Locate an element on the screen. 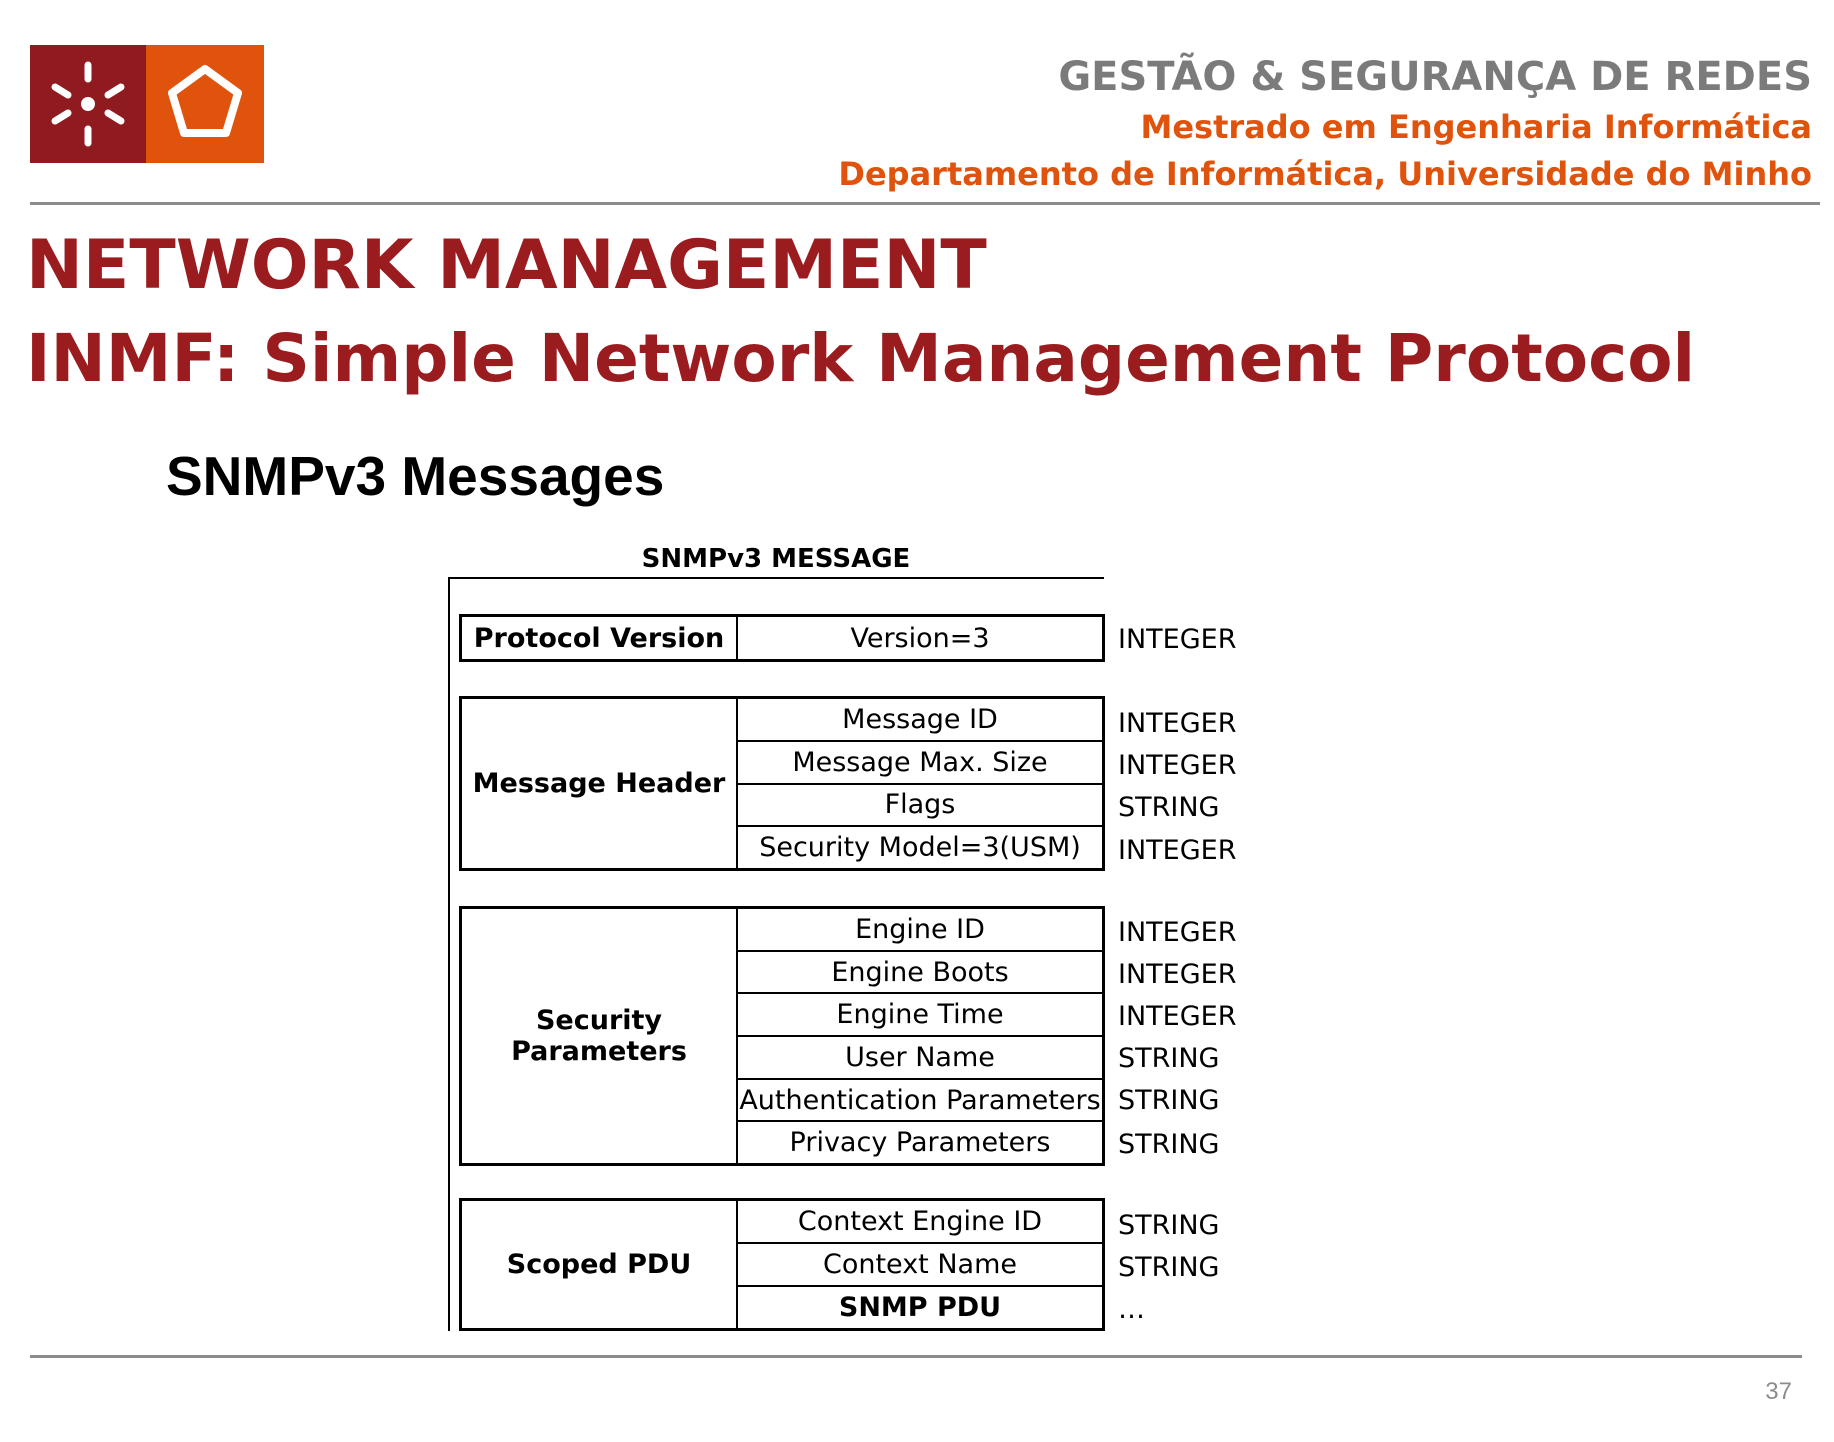 This screenshot has height=1442, width=1834. pentagon-icon is located at coordinates (205, 101).